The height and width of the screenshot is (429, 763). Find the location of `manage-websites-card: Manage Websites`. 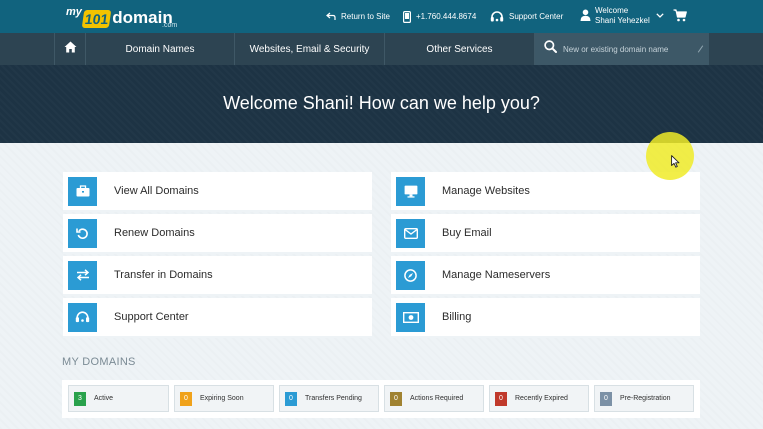

manage-websites-card: Manage Websites is located at coordinates (545, 192).